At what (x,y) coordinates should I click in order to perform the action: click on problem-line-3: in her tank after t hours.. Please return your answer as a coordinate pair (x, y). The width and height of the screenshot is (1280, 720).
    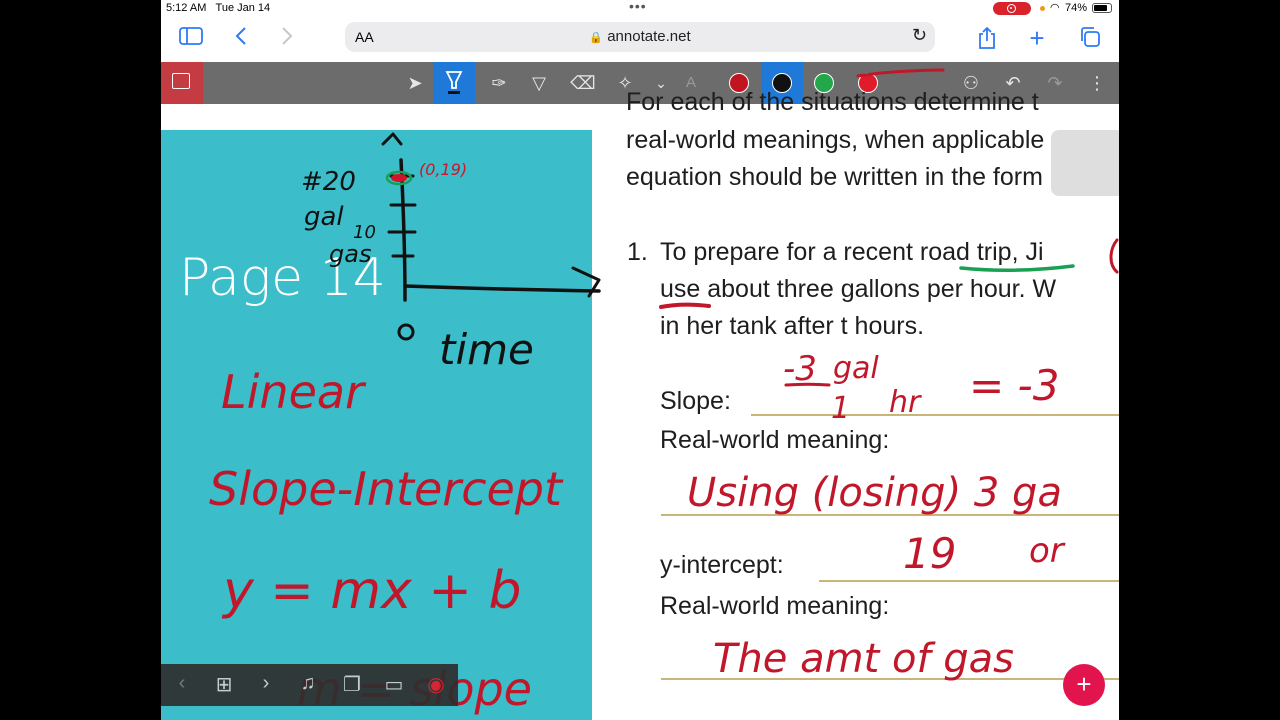
    Looking at the image, I should click on (792, 326).